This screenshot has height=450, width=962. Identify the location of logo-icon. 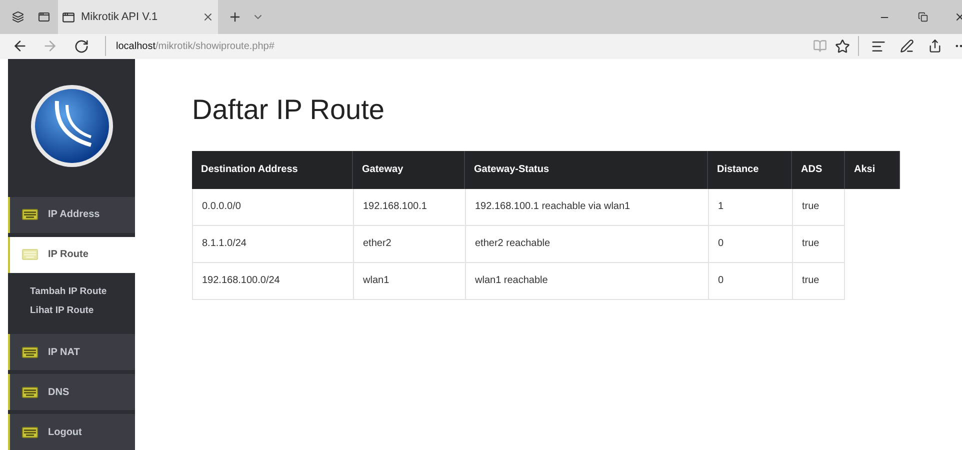
(71, 125).